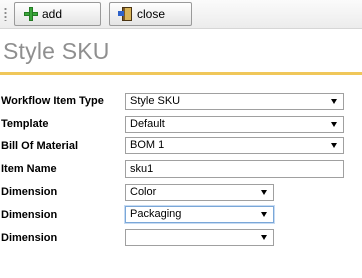 This screenshot has width=362, height=278. Describe the element at coordinates (234, 145) in the screenshot. I see `bill-of-material-select: BOM 1` at that location.